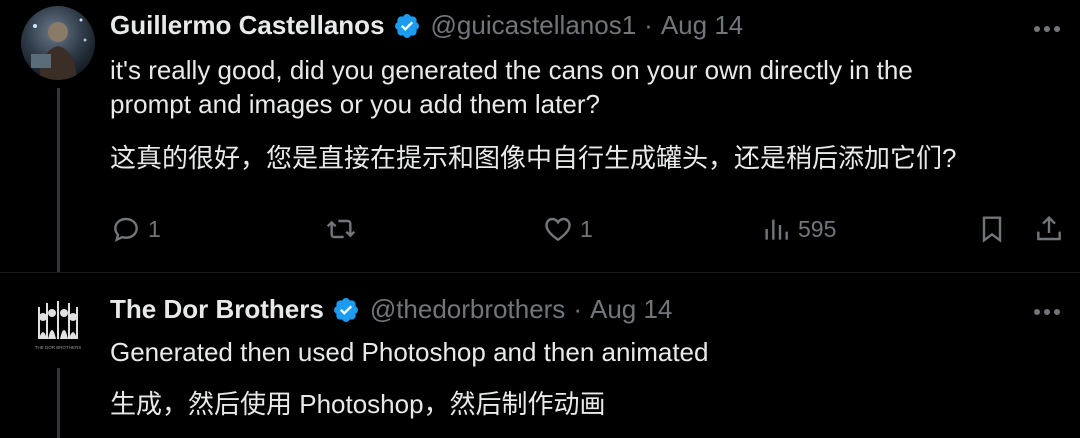  What do you see at coordinates (534, 25) in the screenshot?
I see `handle: @guicastellanos1` at bounding box center [534, 25].